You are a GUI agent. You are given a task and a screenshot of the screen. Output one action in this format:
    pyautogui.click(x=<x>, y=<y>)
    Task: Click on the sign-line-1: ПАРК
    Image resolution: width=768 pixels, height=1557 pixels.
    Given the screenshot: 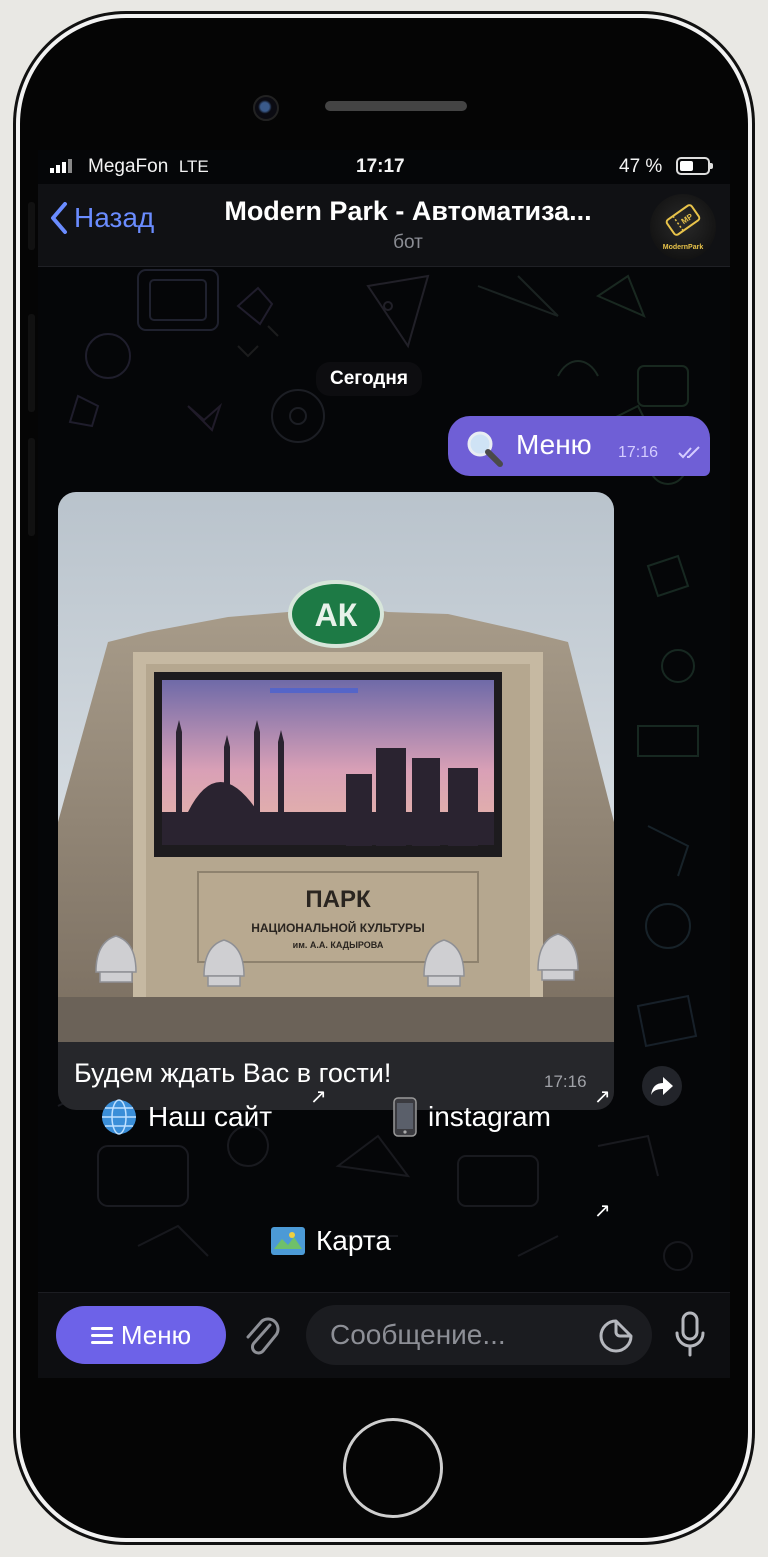 What is the action you would take?
    pyautogui.click(x=338, y=899)
    